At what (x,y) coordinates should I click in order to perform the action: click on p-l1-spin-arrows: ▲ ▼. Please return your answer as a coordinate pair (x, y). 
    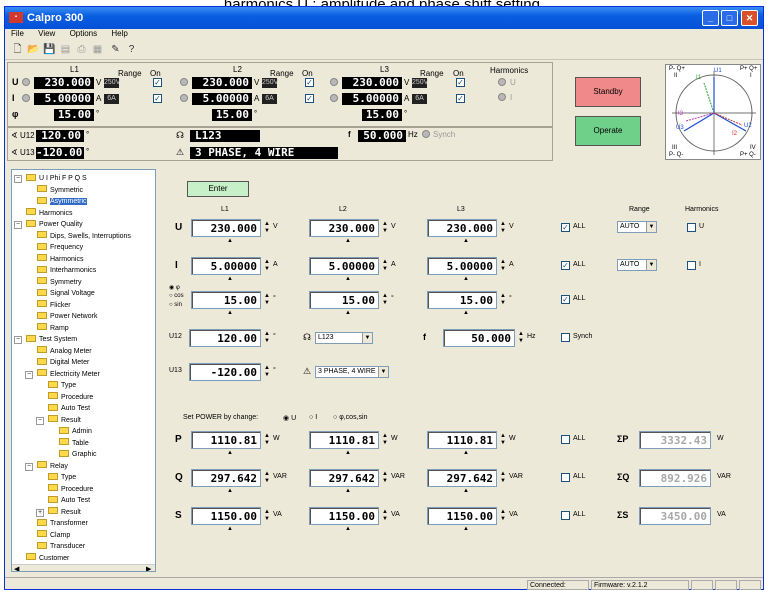
    Looking at the image, I should click on (267, 440).